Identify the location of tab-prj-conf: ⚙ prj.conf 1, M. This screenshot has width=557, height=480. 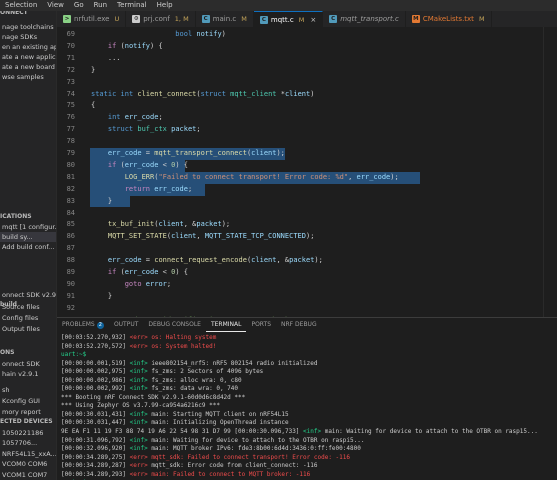
(161, 19).